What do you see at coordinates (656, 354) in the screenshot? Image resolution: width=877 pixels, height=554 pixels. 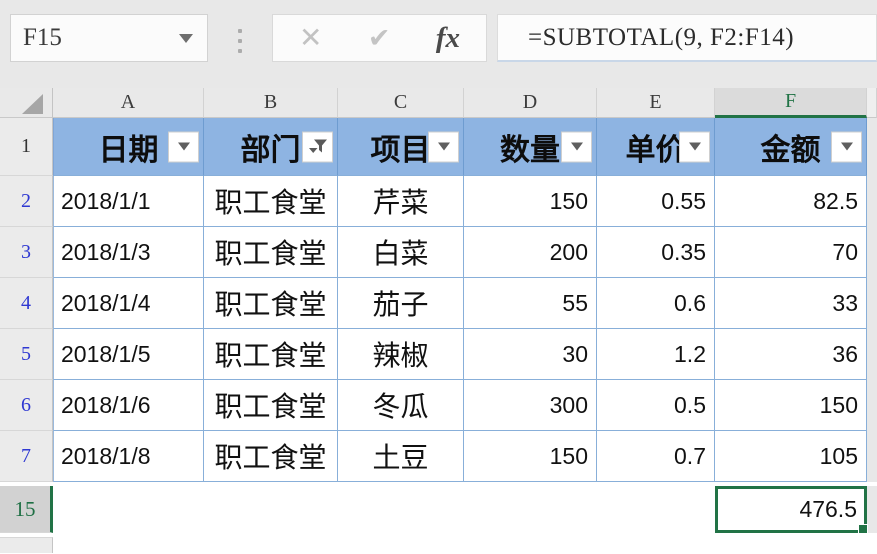 I see `cell-unit-price: 1.2` at bounding box center [656, 354].